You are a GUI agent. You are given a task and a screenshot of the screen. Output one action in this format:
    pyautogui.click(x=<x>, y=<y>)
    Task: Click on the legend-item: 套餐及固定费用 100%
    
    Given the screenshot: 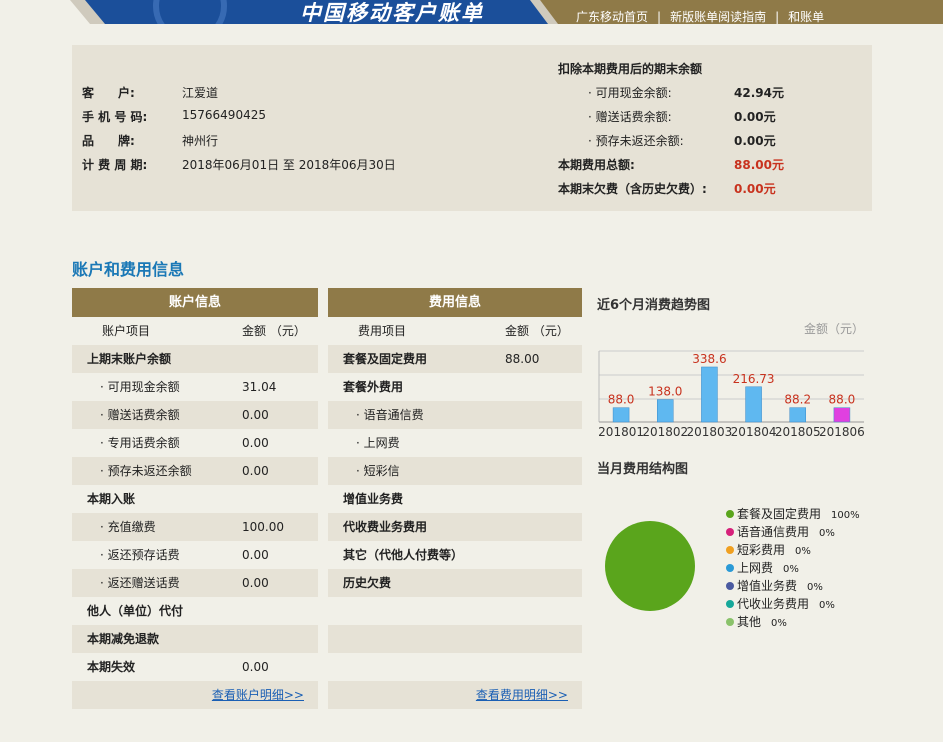 What is the action you would take?
    pyautogui.click(x=793, y=514)
    